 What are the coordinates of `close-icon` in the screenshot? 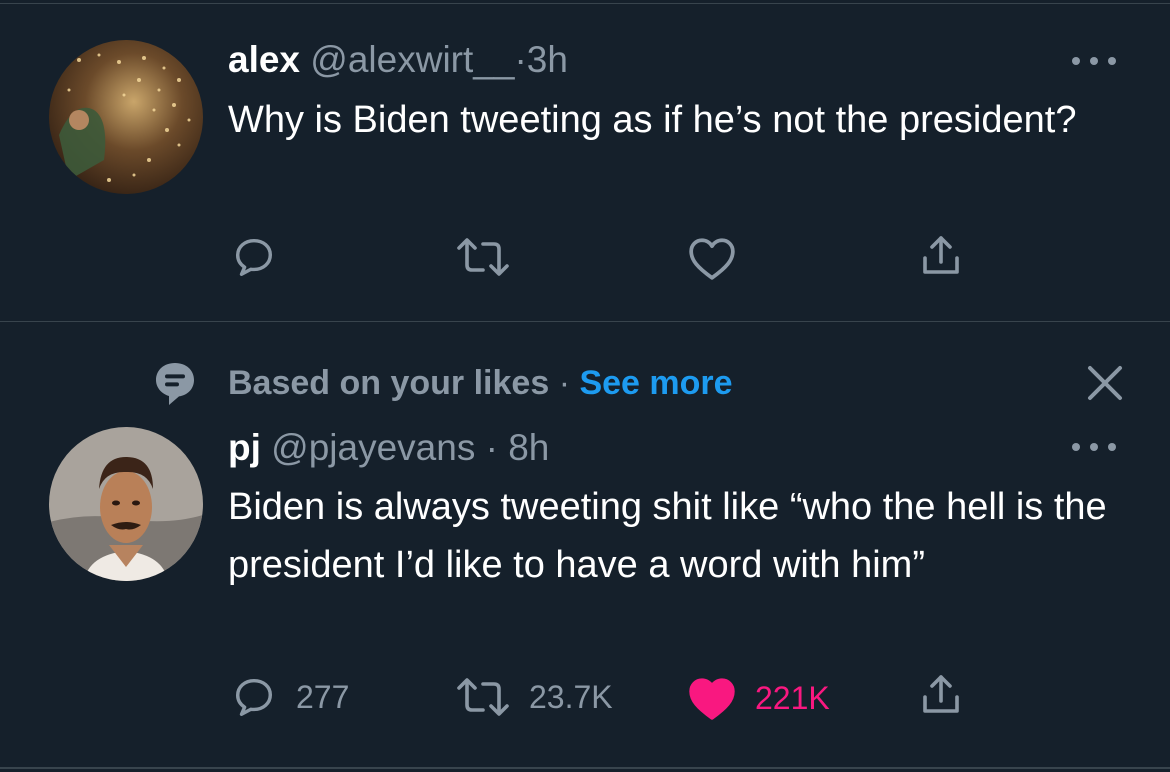 It's located at (1105, 383).